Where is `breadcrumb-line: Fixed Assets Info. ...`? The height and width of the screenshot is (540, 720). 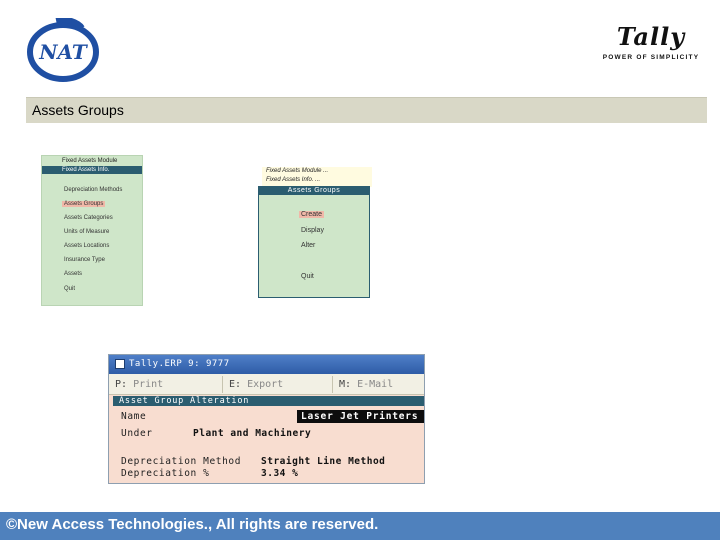 breadcrumb-line: Fixed Assets Info. ... is located at coordinates (293, 180).